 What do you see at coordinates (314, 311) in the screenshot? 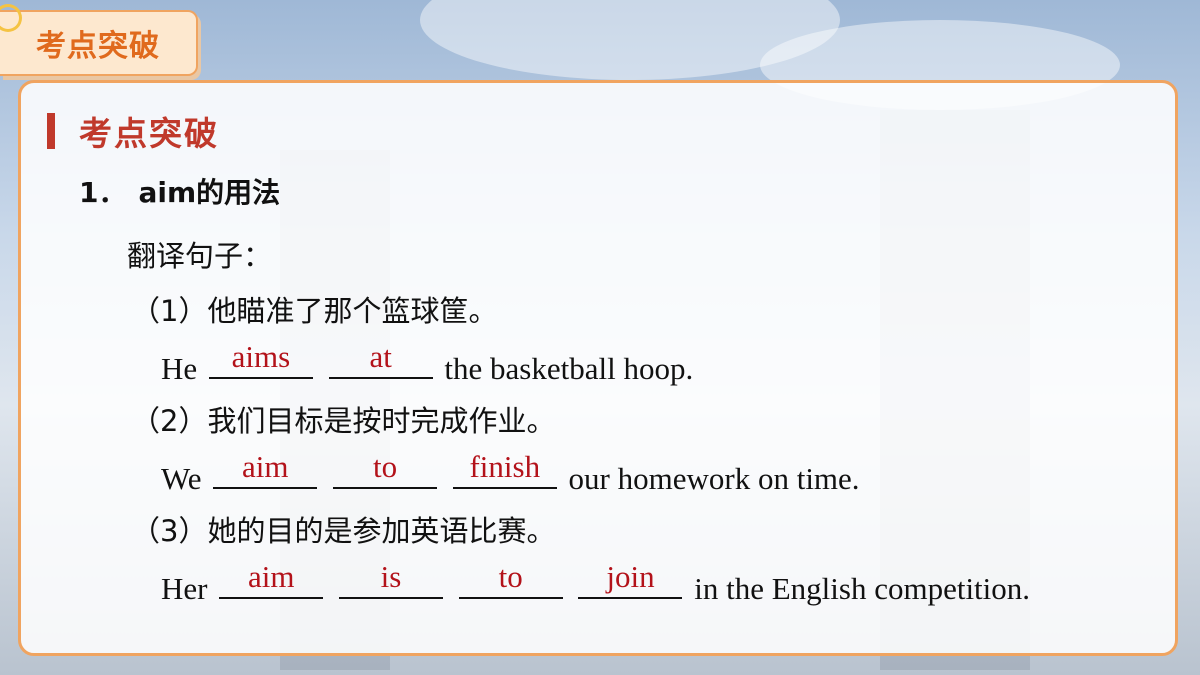
I see `item-1-chinese: （1）他瞄准了那个篮球筐。` at bounding box center [314, 311].